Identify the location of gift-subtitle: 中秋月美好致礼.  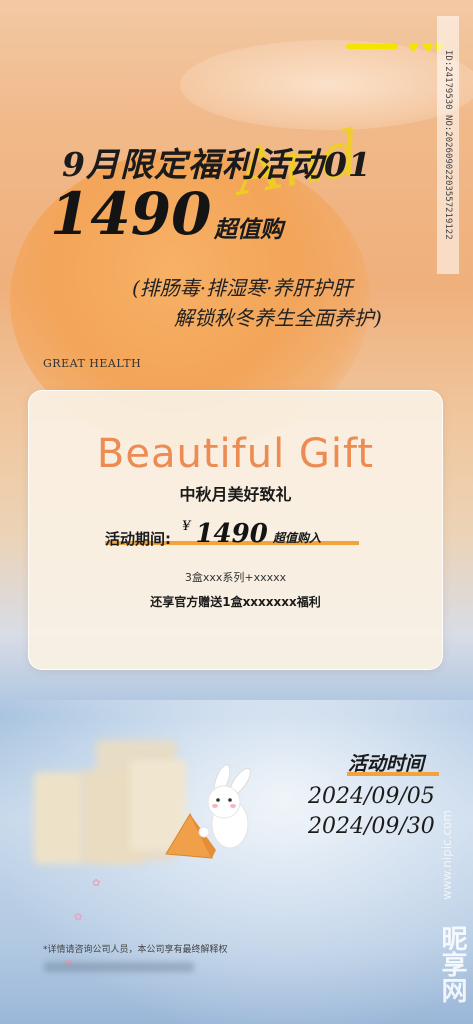
(235, 494).